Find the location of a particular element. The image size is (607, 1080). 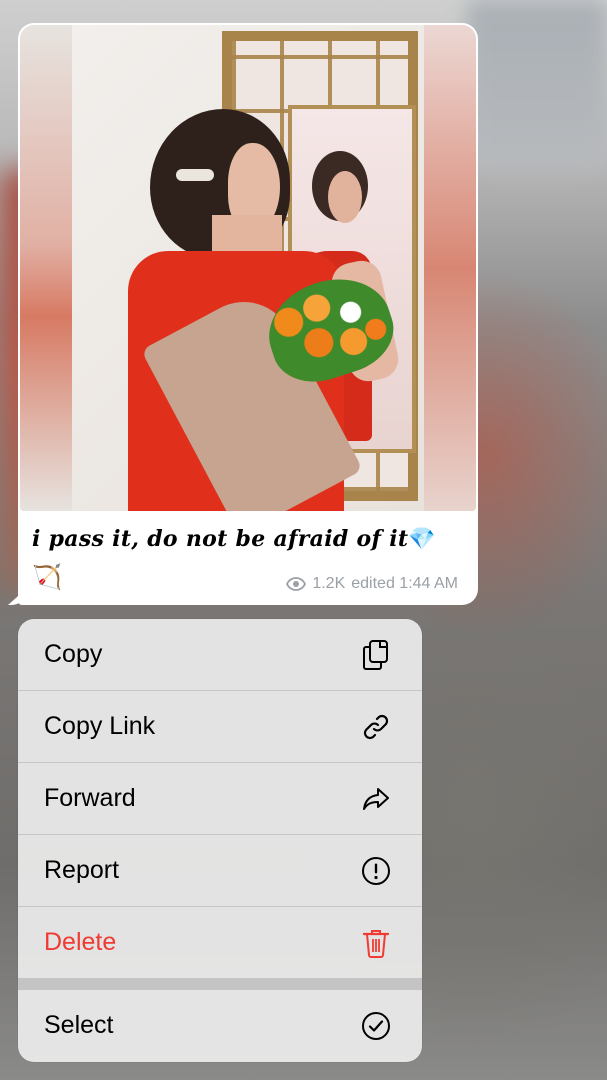

bow-arrow-emoji: 🏹 is located at coordinates (47, 577).